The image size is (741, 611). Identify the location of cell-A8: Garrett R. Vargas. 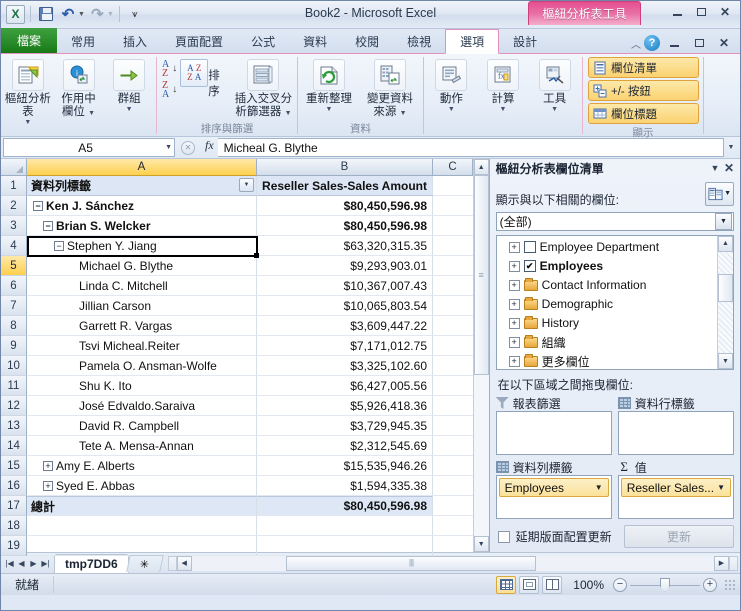
(142, 326).